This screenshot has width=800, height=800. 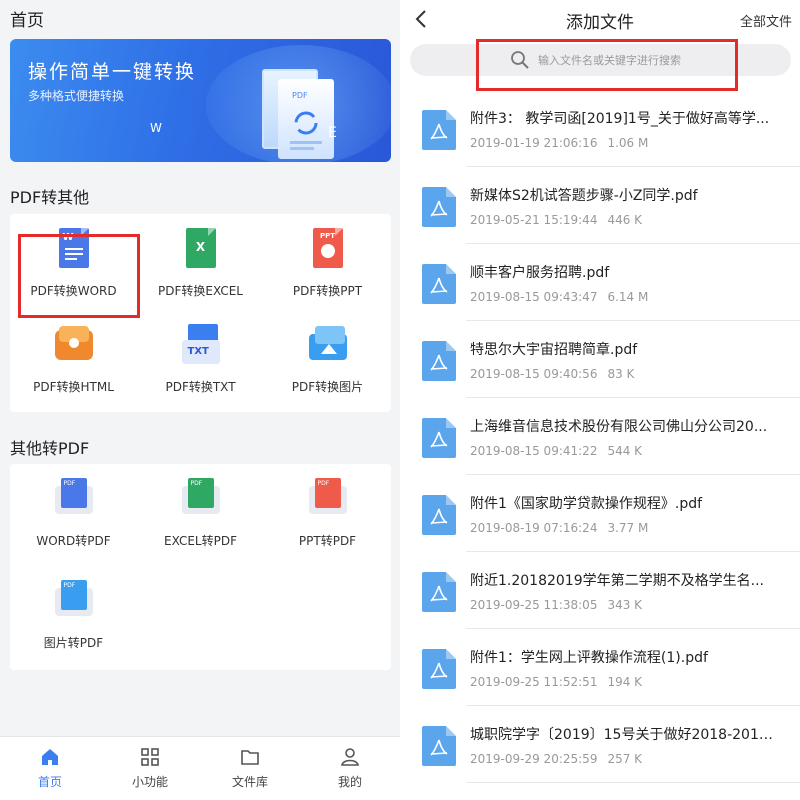 I want to click on file-date: 2019-09-25 11:52:51, so click(x=534, y=682).